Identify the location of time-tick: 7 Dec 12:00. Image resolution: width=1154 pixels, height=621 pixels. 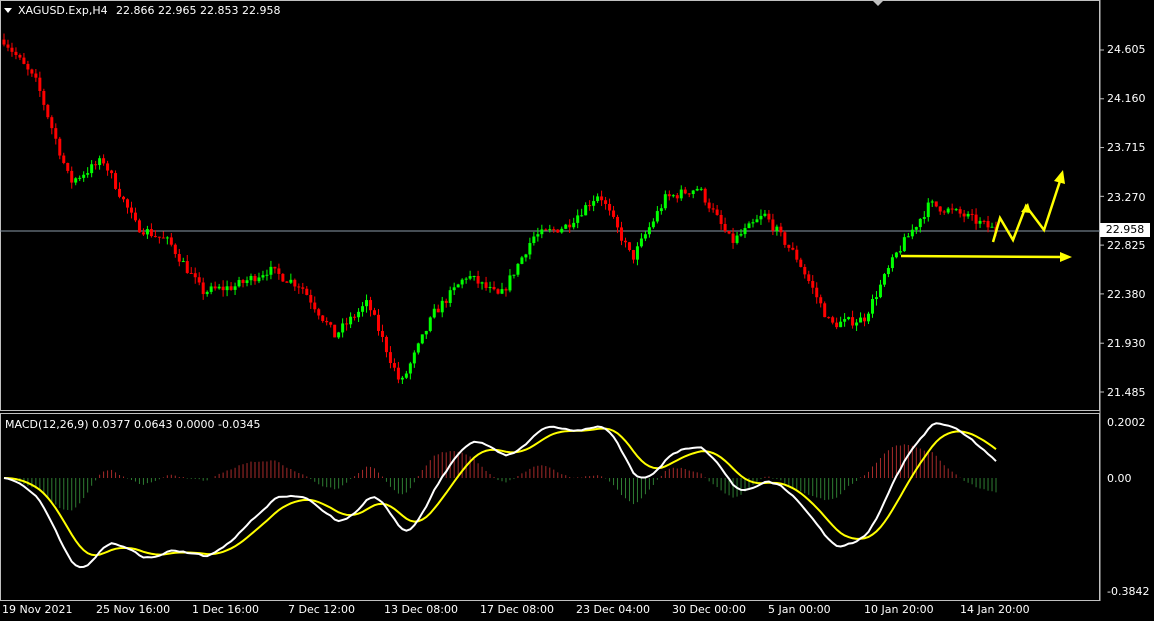
(321, 609).